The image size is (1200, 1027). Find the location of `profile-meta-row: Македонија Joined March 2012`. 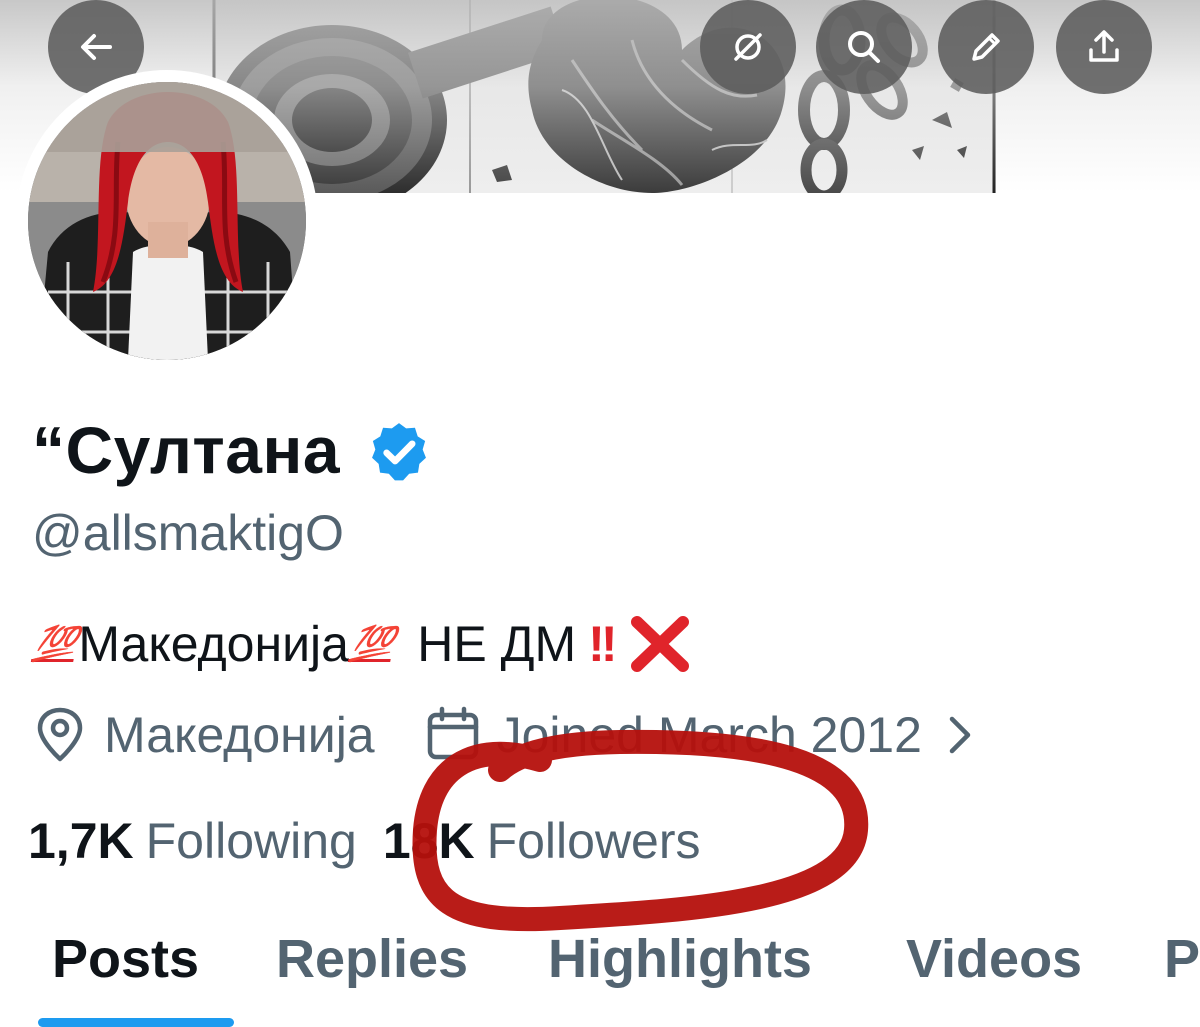

profile-meta-row: Македонија Joined March 2012 is located at coordinates (505, 735).